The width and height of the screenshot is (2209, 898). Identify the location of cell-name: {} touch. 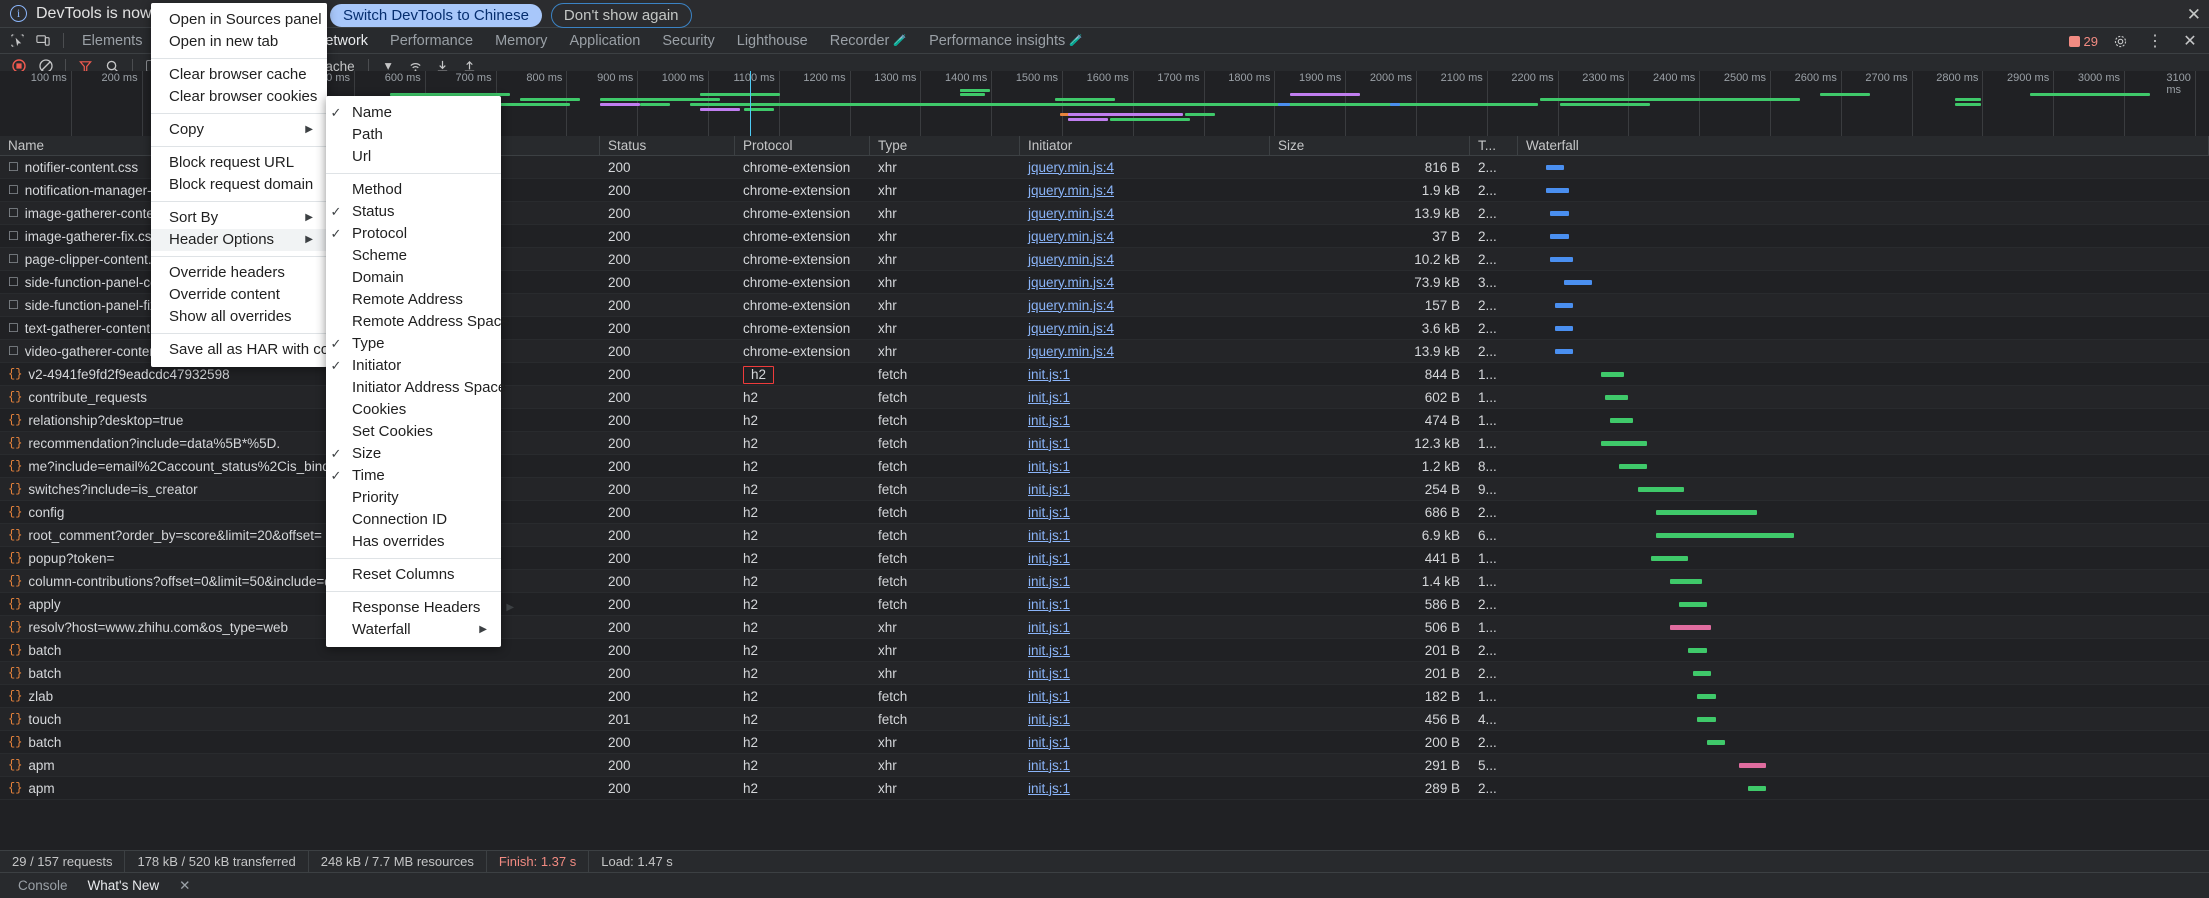
(300, 719).